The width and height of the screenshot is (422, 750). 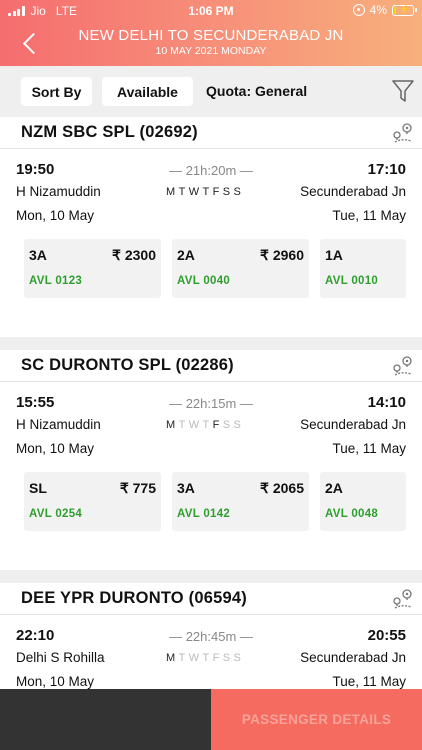 I want to click on class-name: SL, so click(x=38, y=488).